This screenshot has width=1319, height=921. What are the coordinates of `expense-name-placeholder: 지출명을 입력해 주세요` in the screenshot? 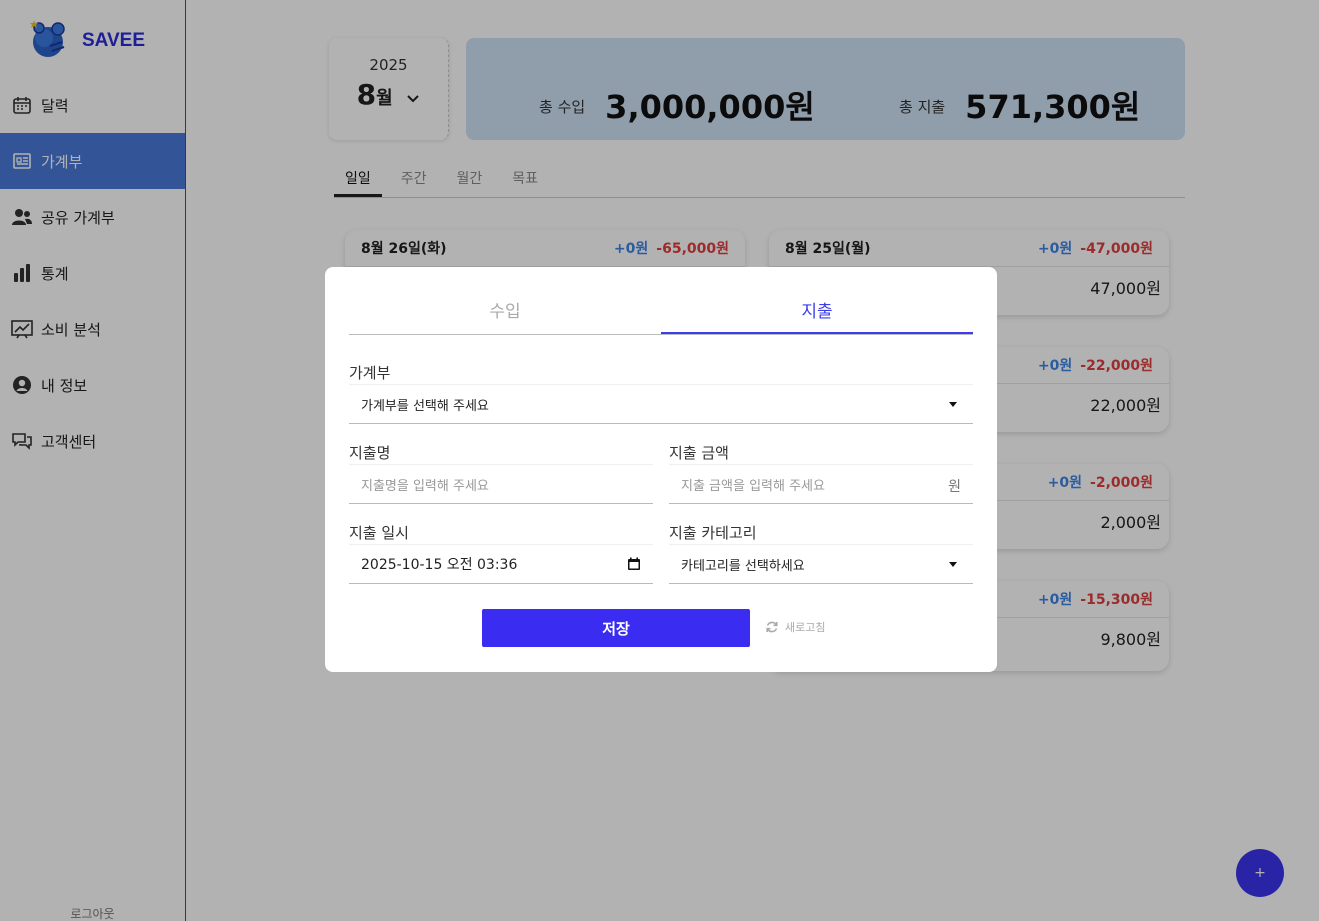 It's located at (425, 486).